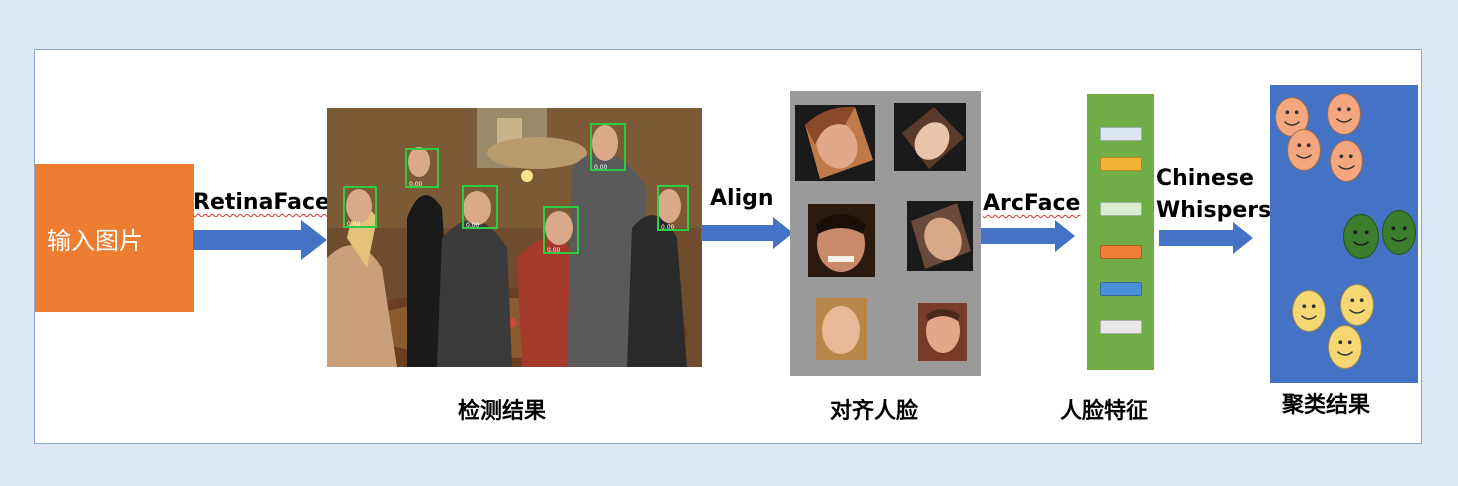  I want to click on aligned-faces-panel, so click(885, 233).